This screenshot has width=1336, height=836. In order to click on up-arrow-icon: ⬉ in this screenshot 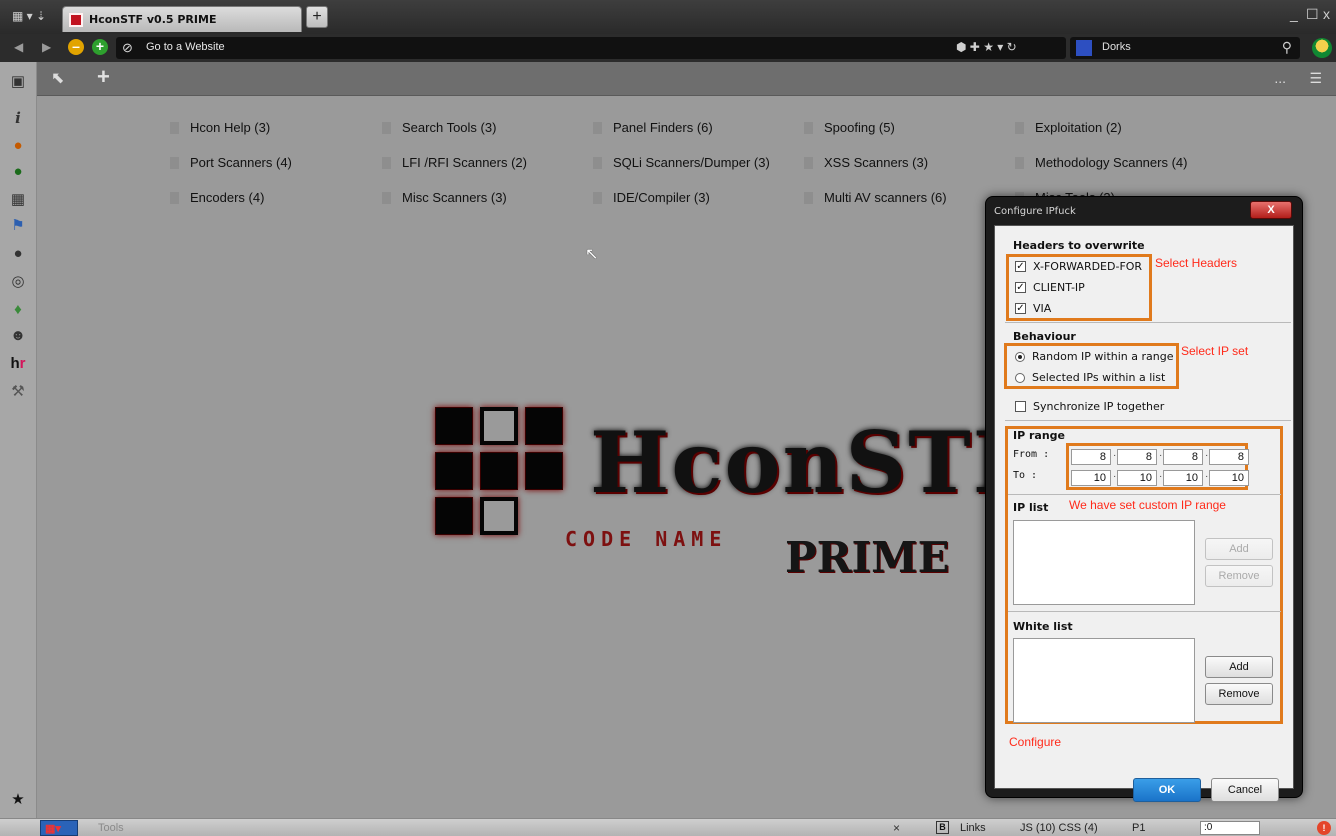, I will do `click(57, 78)`.